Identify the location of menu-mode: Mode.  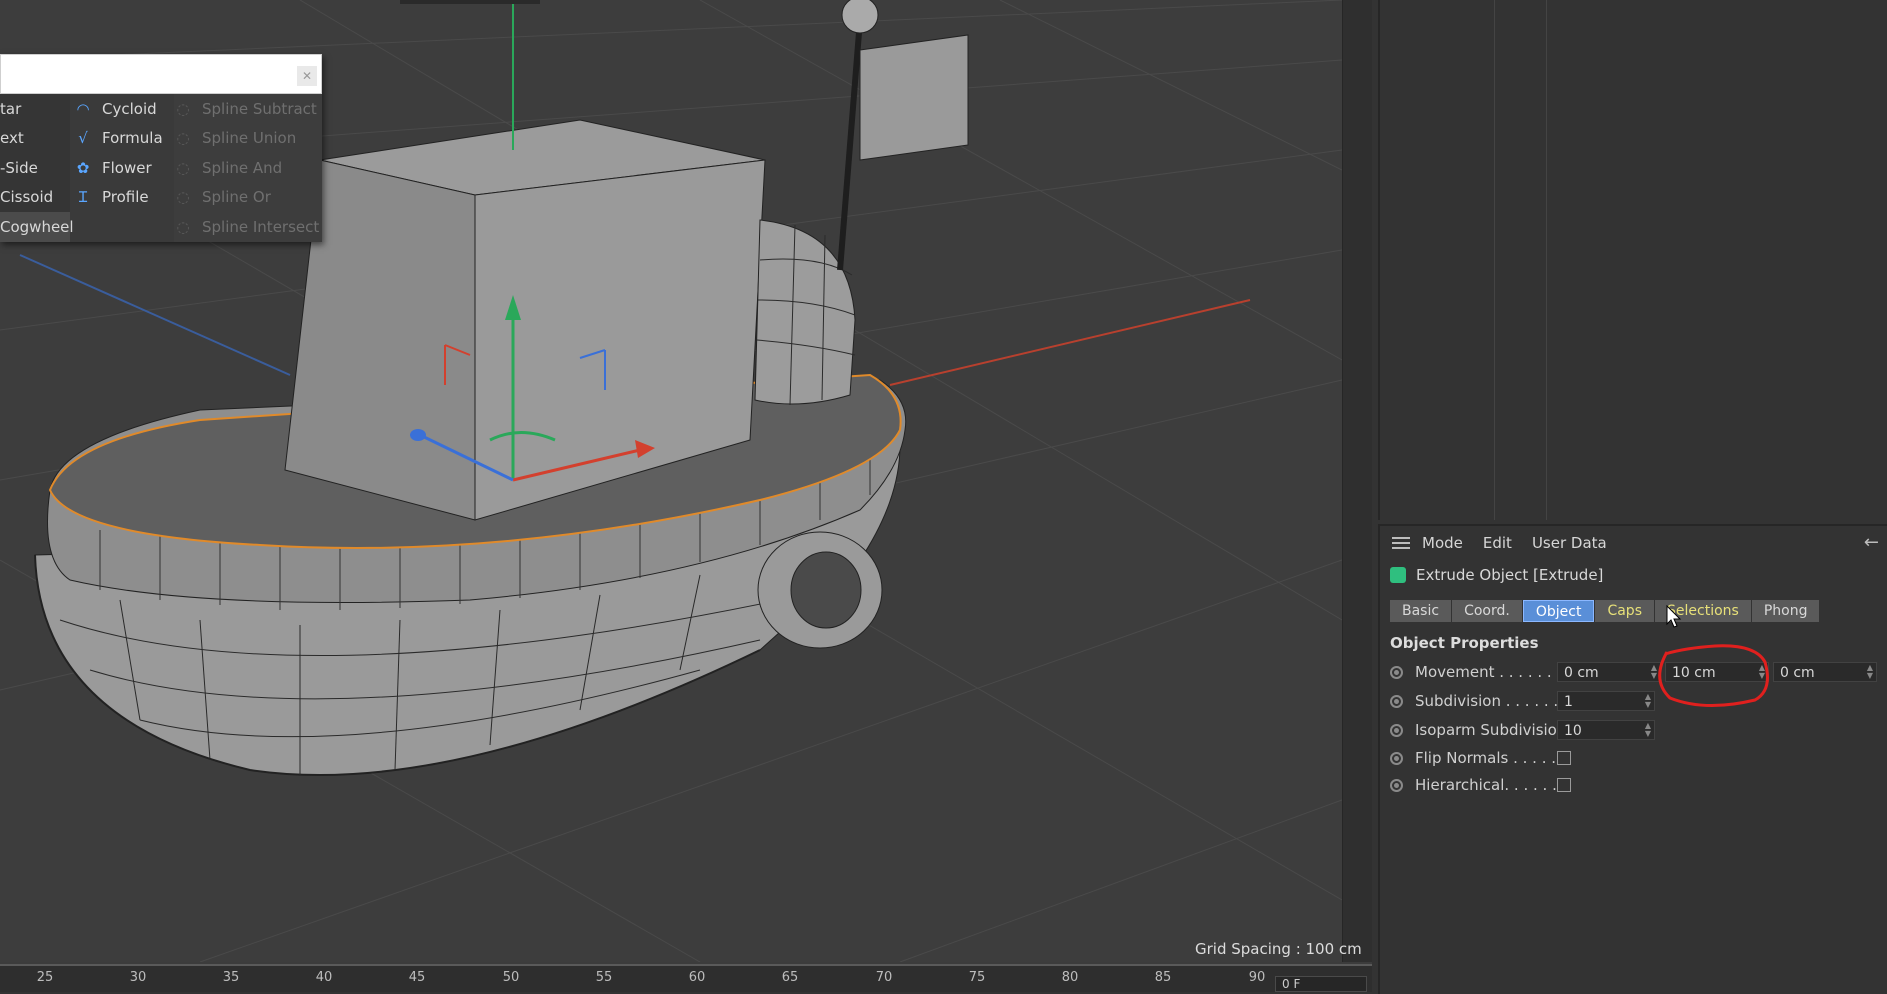
(1442, 543).